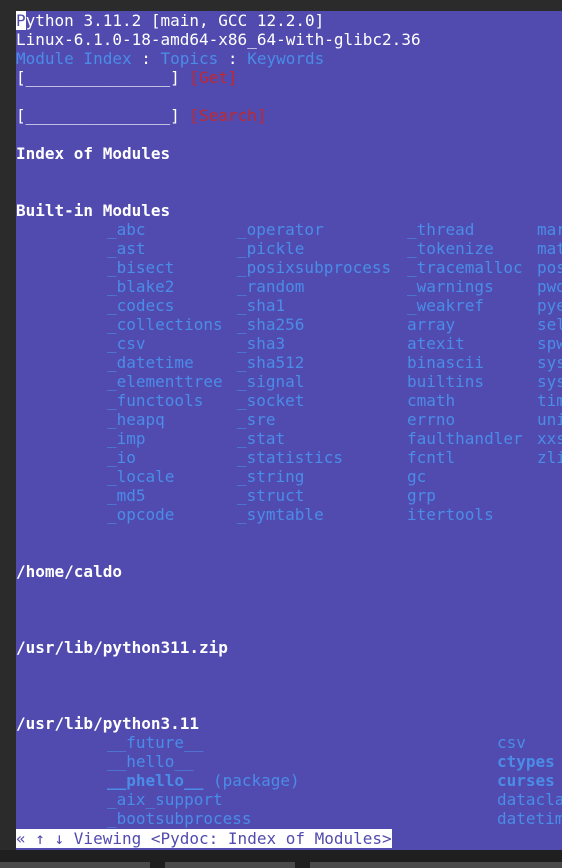  What do you see at coordinates (270, 400) in the screenshot?
I see `module-link: _socket` at bounding box center [270, 400].